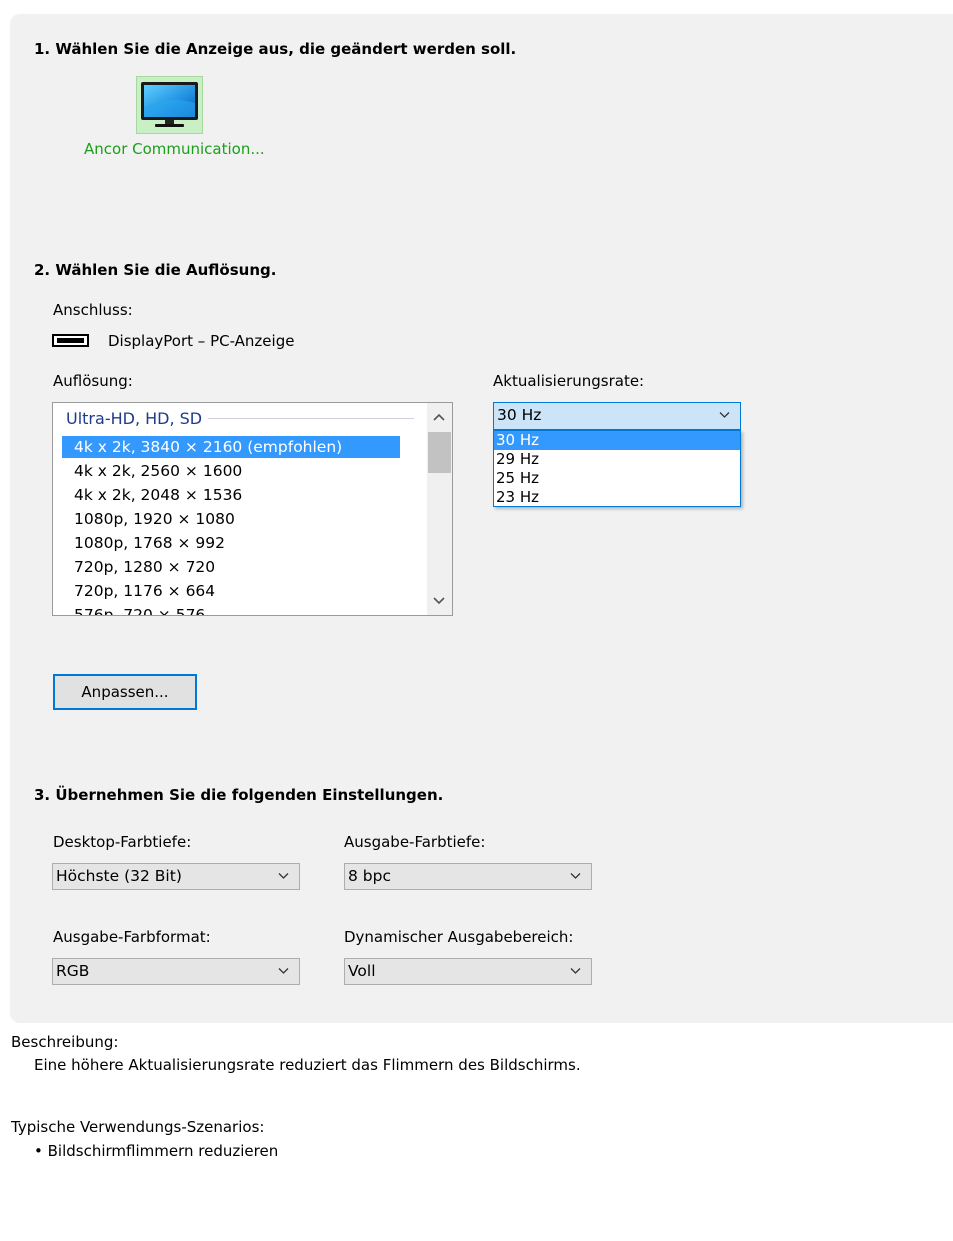 The image size is (953, 1241). Describe the element at coordinates (439, 509) in the screenshot. I see `resolution-scrollbar` at that location.